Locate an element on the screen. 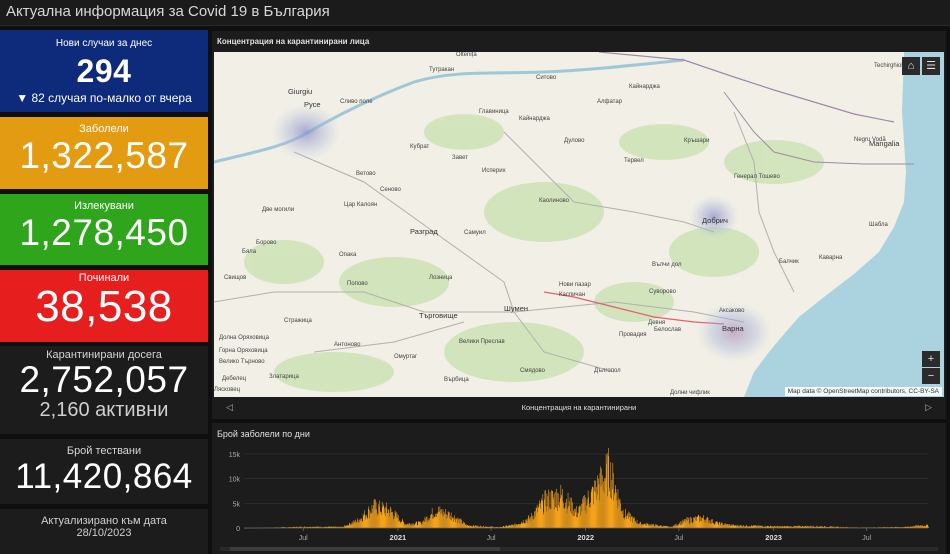 This screenshot has width=950, height=554. map-label: Каварна is located at coordinates (831, 258).